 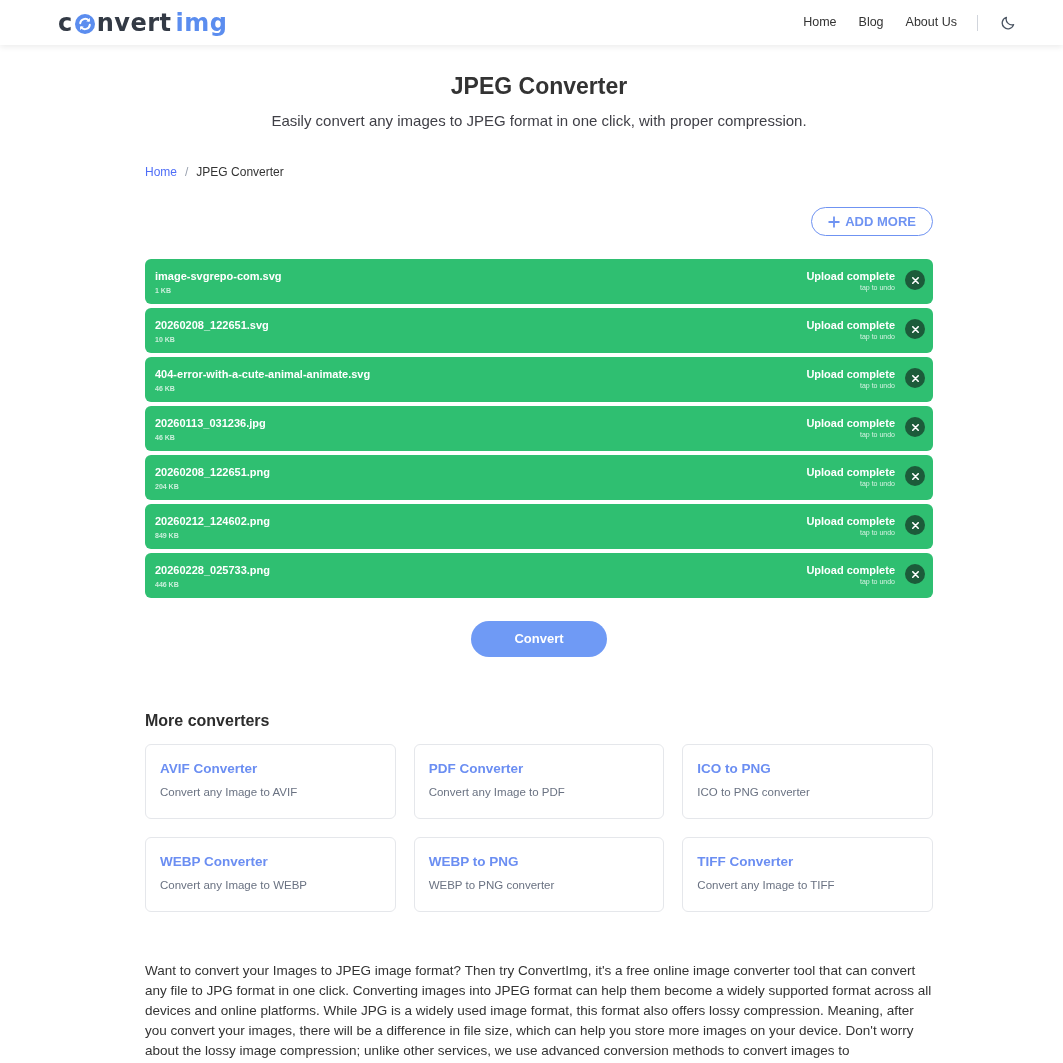 What do you see at coordinates (931, 22) in the screenshot?
I see `nav-link: About Us` at bounding box center [931, 22].